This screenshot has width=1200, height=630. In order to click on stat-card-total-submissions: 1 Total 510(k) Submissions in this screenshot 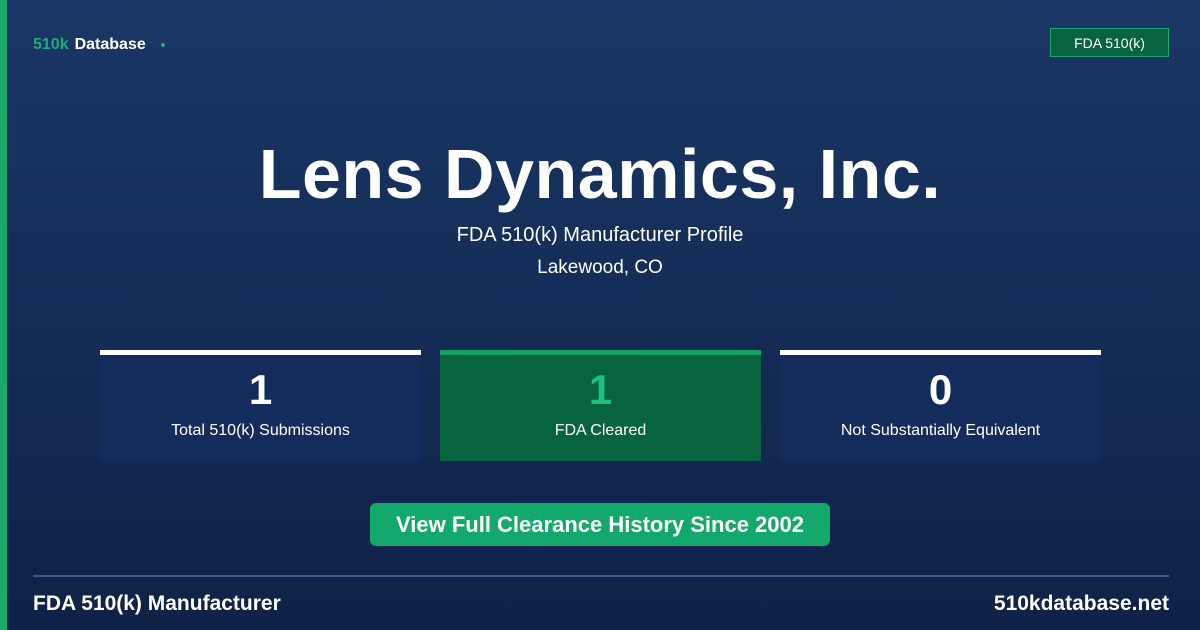, I will do `click(260, 405)`.